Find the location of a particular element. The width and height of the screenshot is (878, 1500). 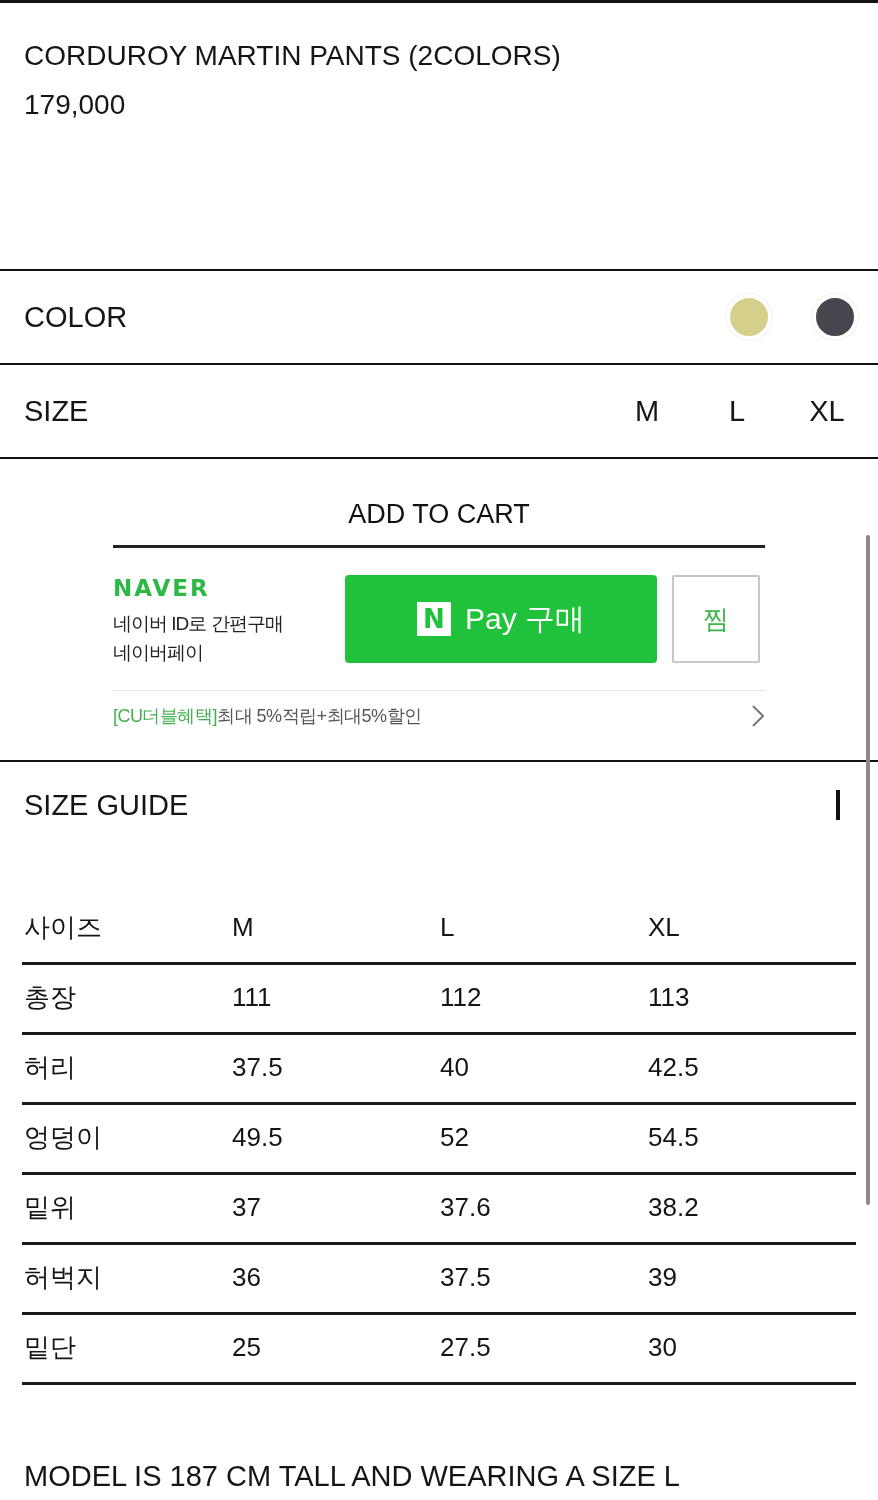

naver-caption: 네이버 ID로 간편구매 is located at coordinates (198, 624).